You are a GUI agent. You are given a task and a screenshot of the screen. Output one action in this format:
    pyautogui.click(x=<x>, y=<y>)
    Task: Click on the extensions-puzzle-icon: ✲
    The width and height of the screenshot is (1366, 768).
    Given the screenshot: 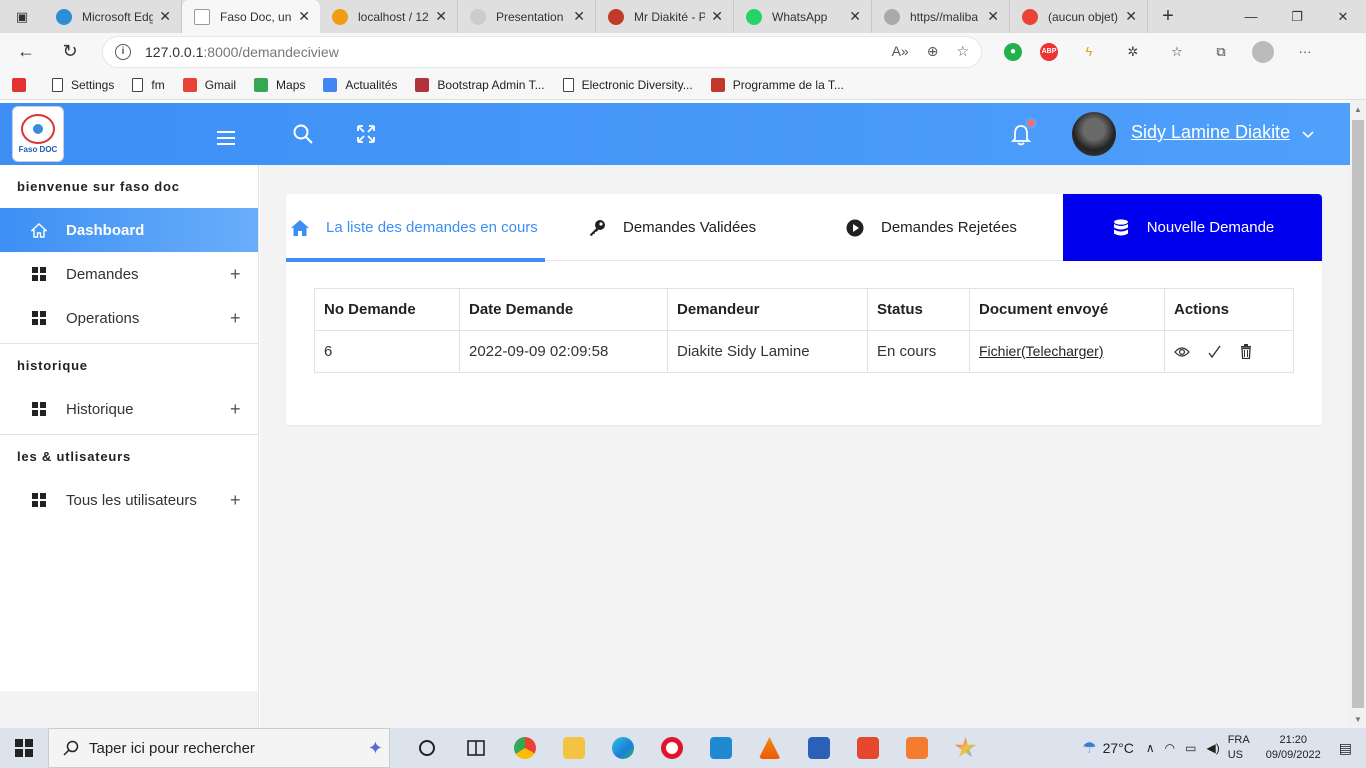 What is the action you would take?
    pyautogui.click(x=1133, y=52)
    